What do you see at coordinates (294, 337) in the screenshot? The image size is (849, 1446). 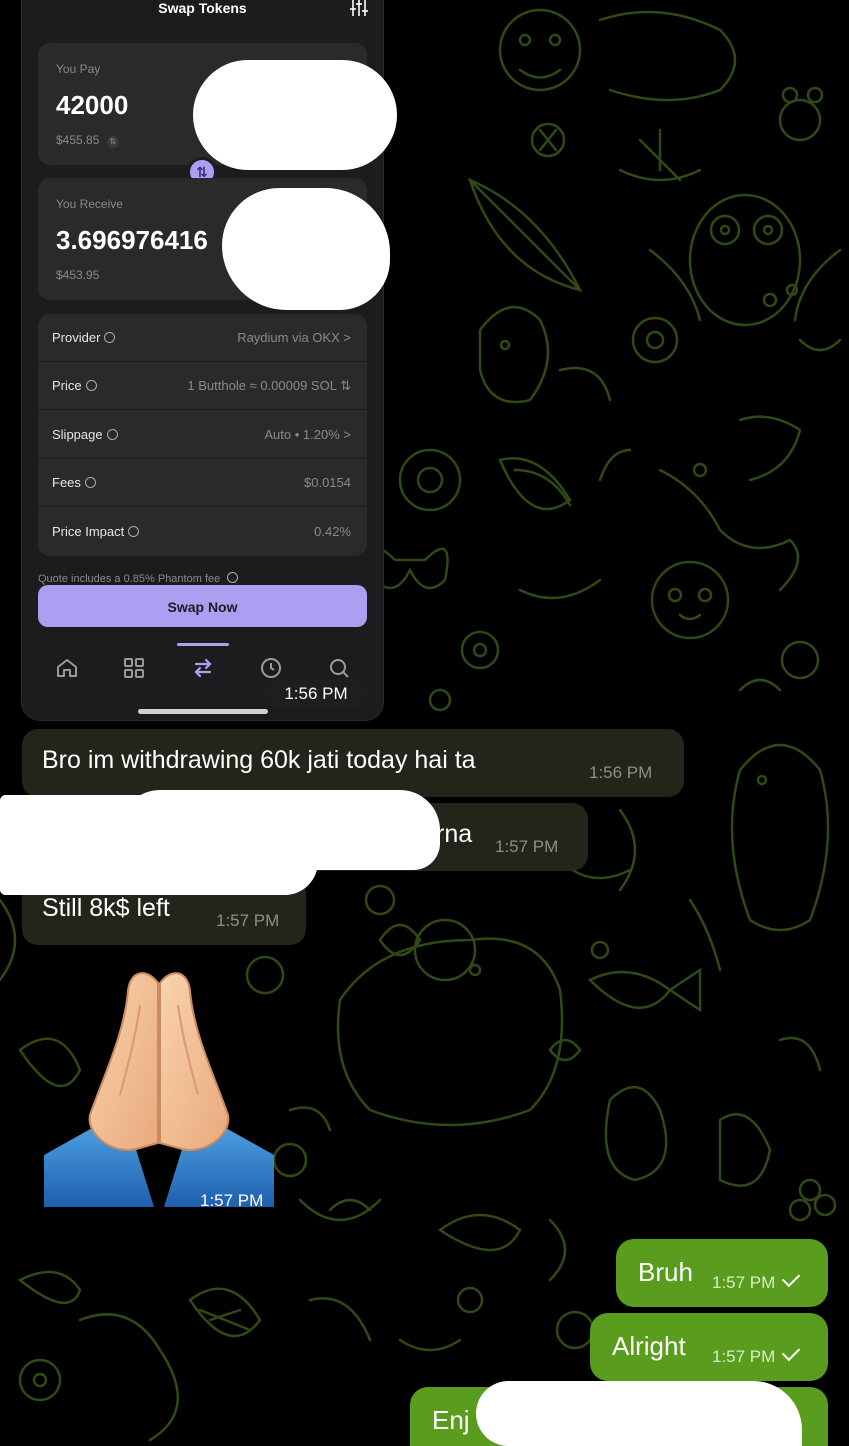 I see `detail-value: Raydium via OKX >` at bounding box center [294, 337].